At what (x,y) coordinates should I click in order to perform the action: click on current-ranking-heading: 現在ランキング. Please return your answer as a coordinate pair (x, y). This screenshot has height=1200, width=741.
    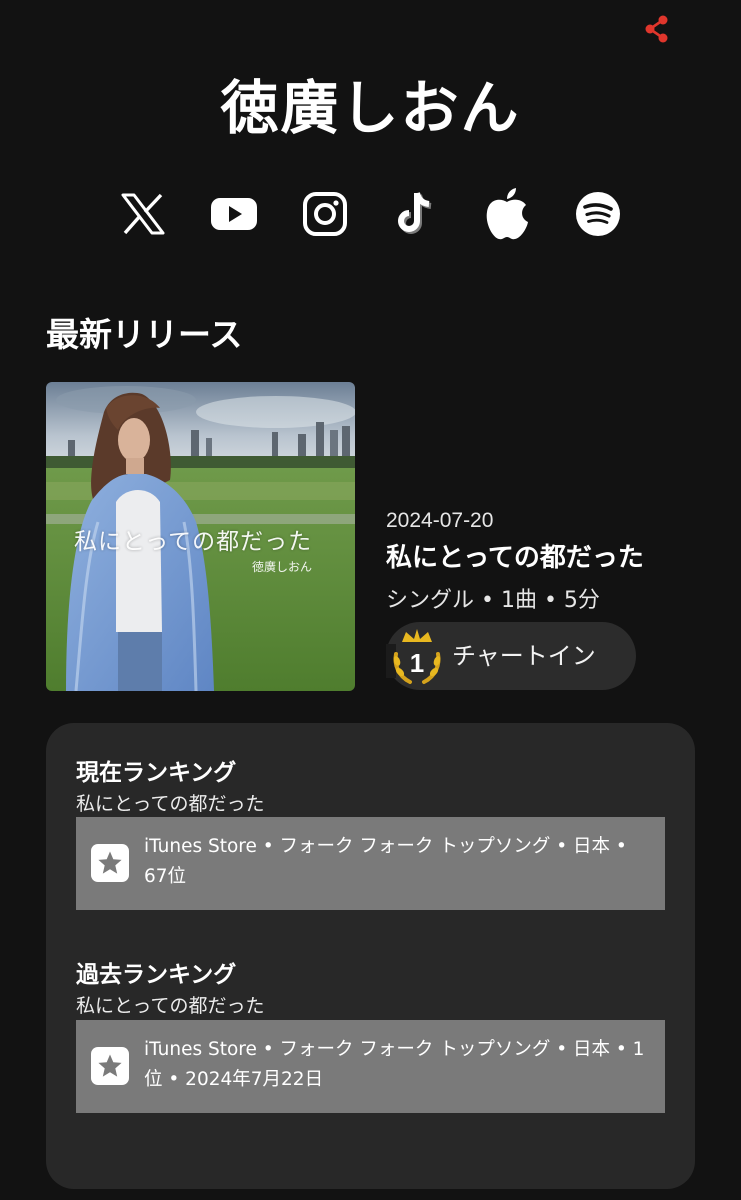
    Looking at the image, I should click on (156, 773).